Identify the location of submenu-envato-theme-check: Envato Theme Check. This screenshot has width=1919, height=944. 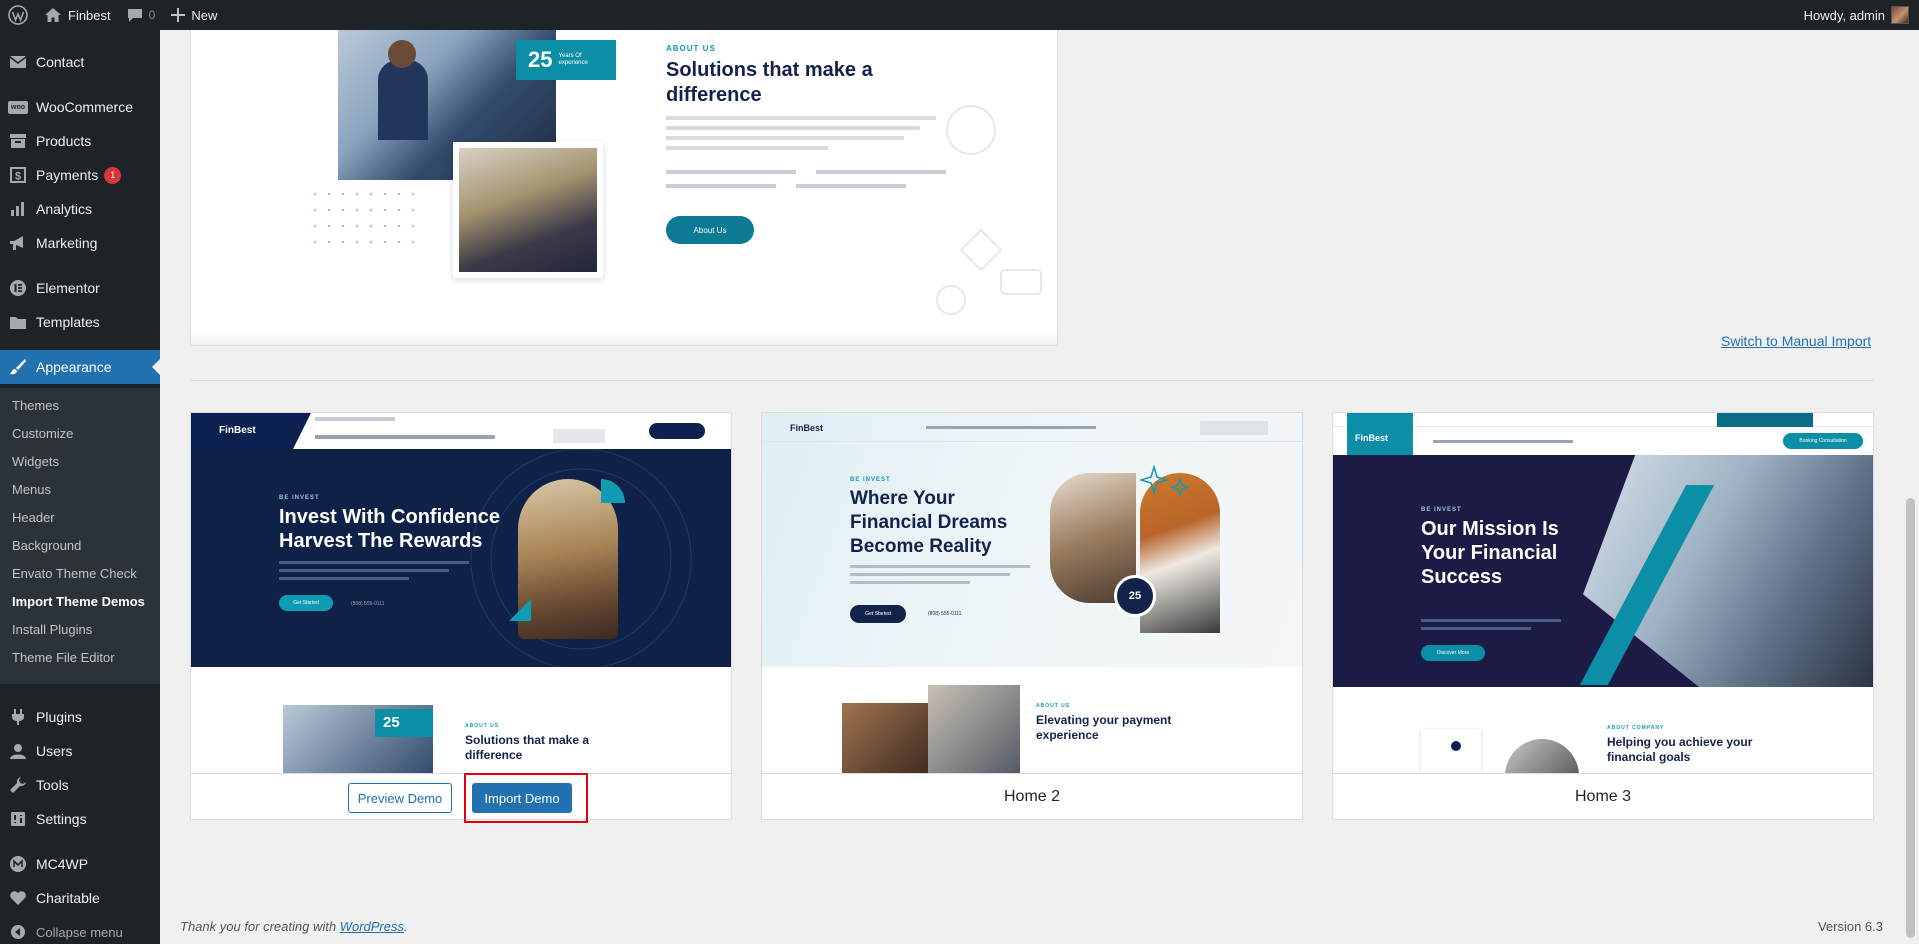
(74, 573).